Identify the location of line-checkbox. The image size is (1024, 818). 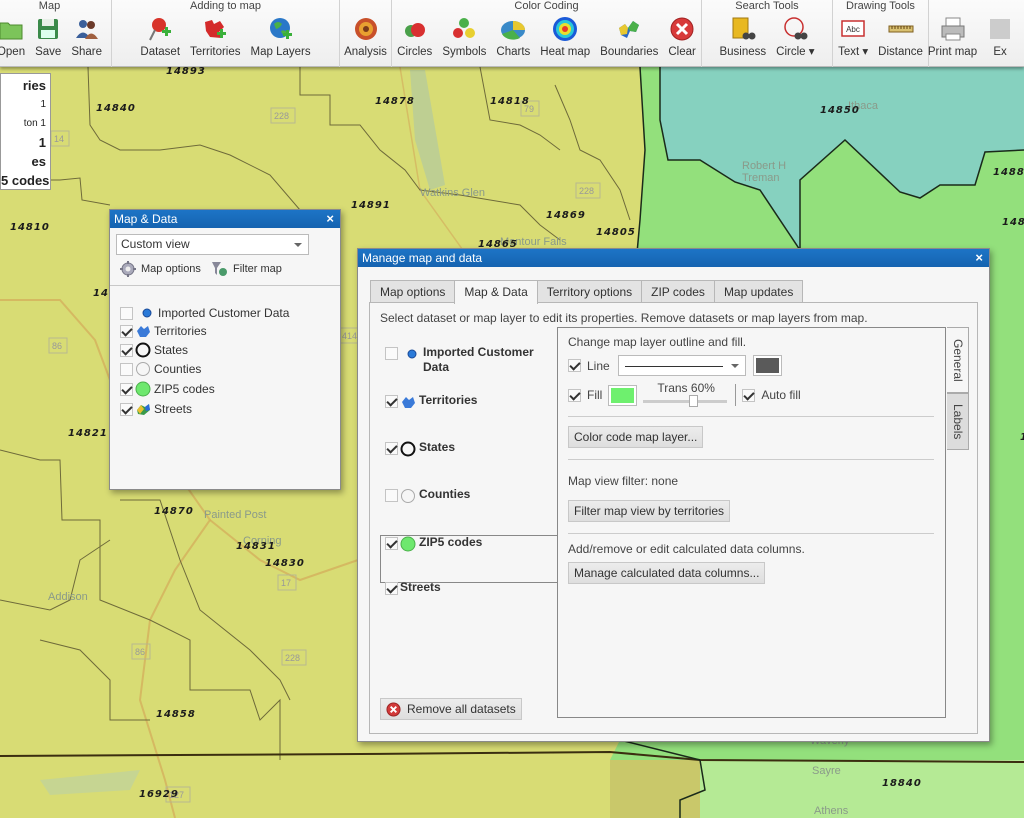
(574, 365).